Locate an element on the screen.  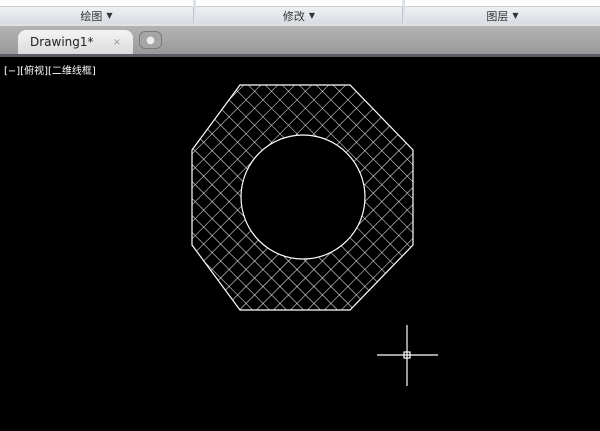
panel-label: 图层 is located at coordinates (497, 16).